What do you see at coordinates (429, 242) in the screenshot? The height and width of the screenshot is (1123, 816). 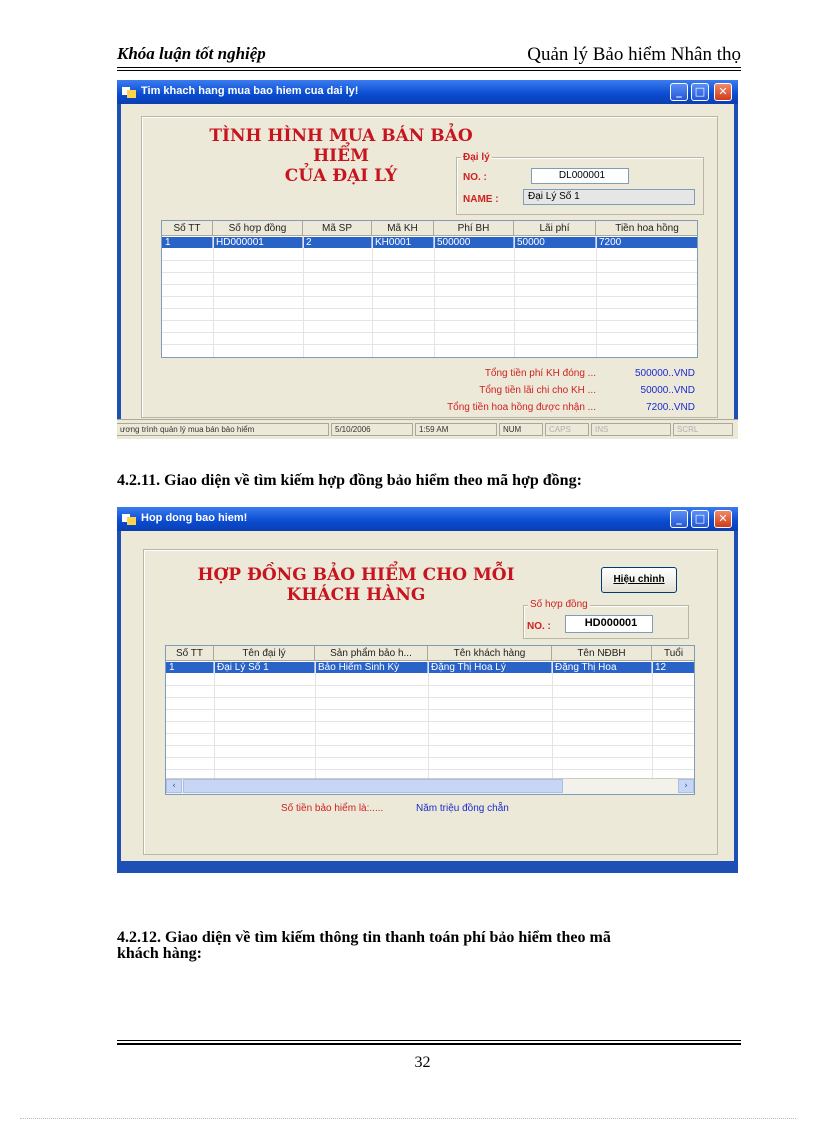 I see `table-row: 1 HD000001 2 KH0001 500000 50000 7200` at bounding box center [429, 242].